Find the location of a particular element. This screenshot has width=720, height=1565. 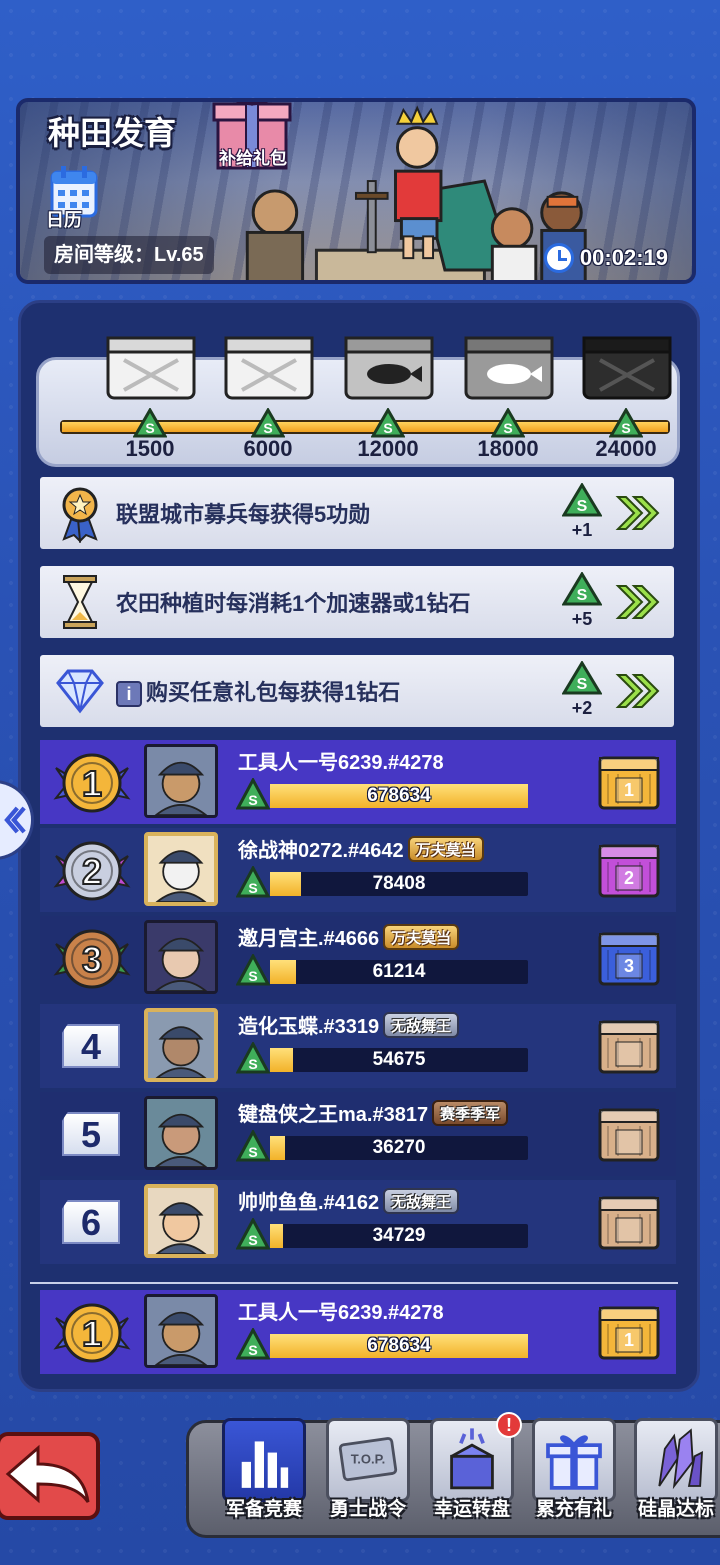

score-bar: 54675 is located at coordinates (399, 1060).